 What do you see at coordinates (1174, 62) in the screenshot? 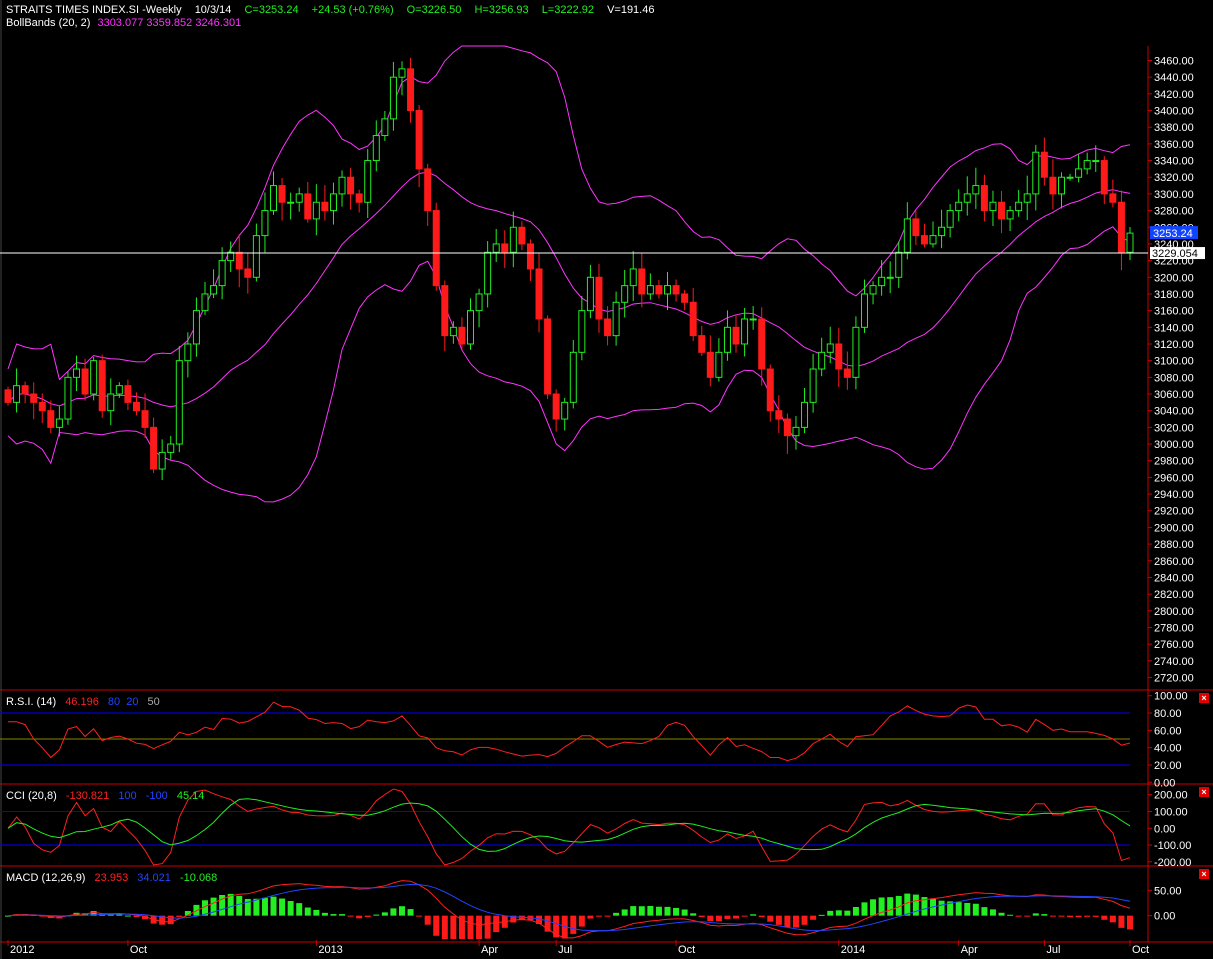
I see `price-tick-label: 3460.00` at bounding box center [1174, 62].